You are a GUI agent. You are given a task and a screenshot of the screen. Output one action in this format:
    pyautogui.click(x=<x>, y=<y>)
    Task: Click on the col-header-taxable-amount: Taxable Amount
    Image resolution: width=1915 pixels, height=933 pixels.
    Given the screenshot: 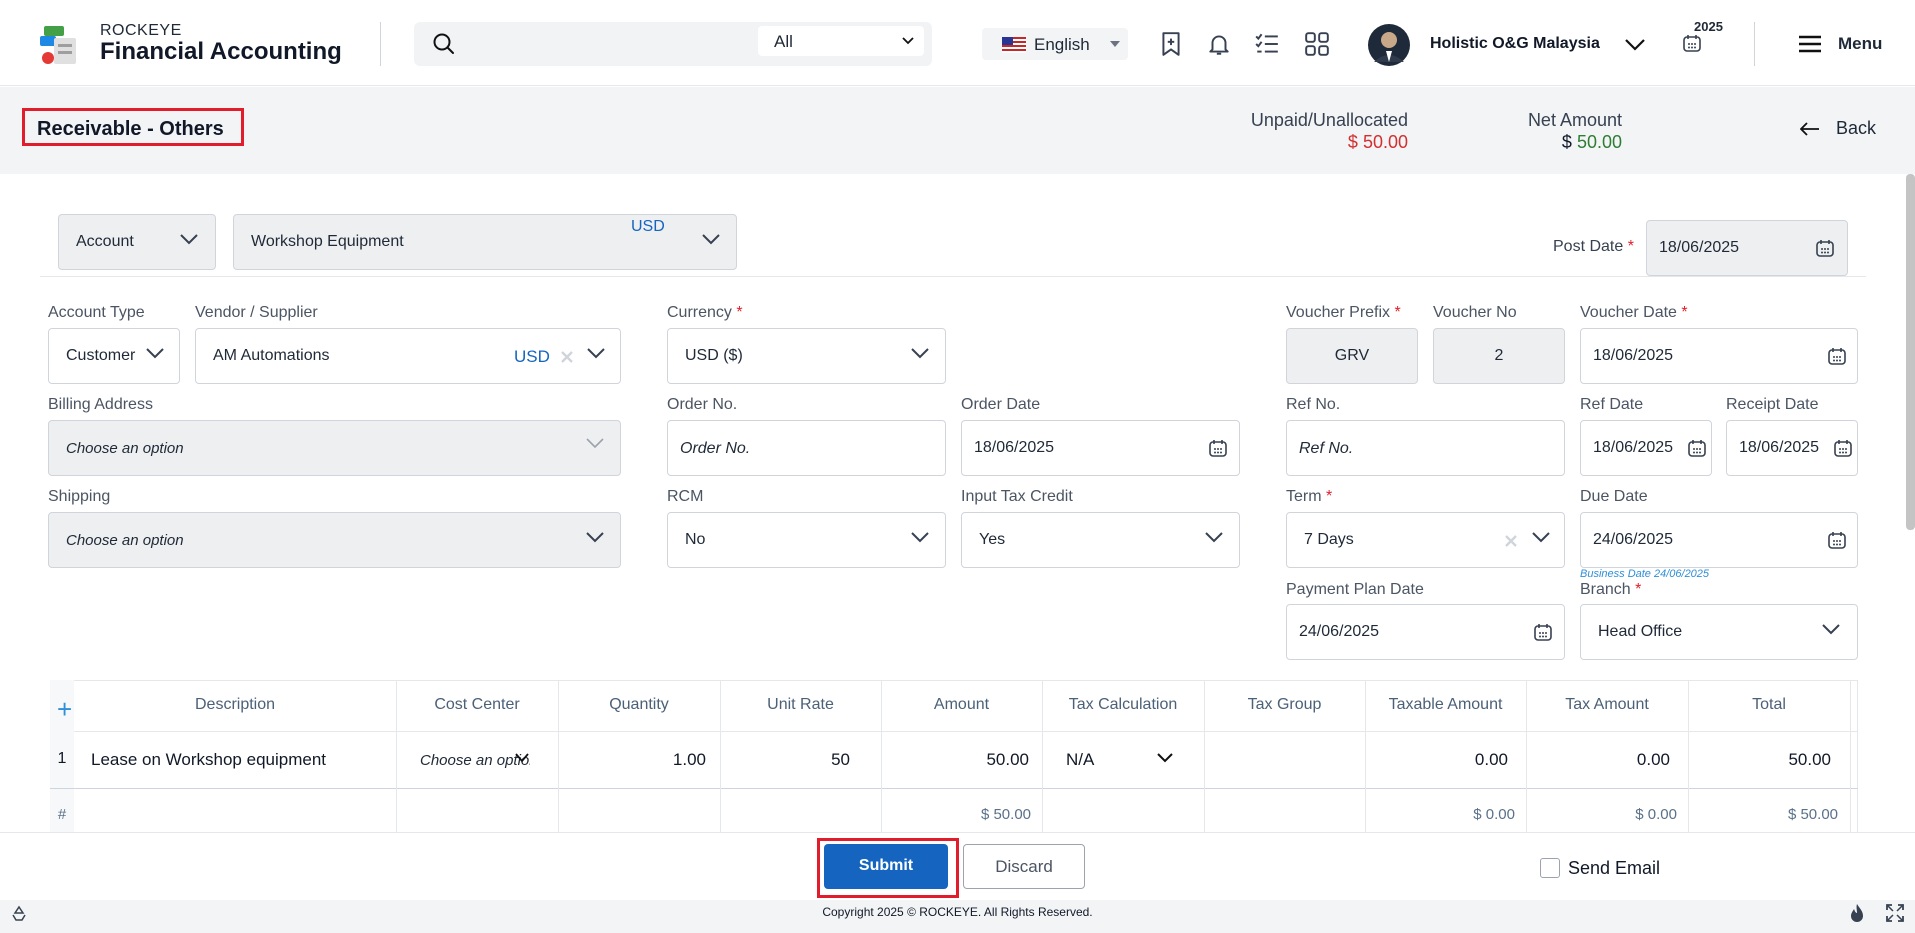 What is the action you would take?
    pyautogui.click(x=1445, y=704)
    